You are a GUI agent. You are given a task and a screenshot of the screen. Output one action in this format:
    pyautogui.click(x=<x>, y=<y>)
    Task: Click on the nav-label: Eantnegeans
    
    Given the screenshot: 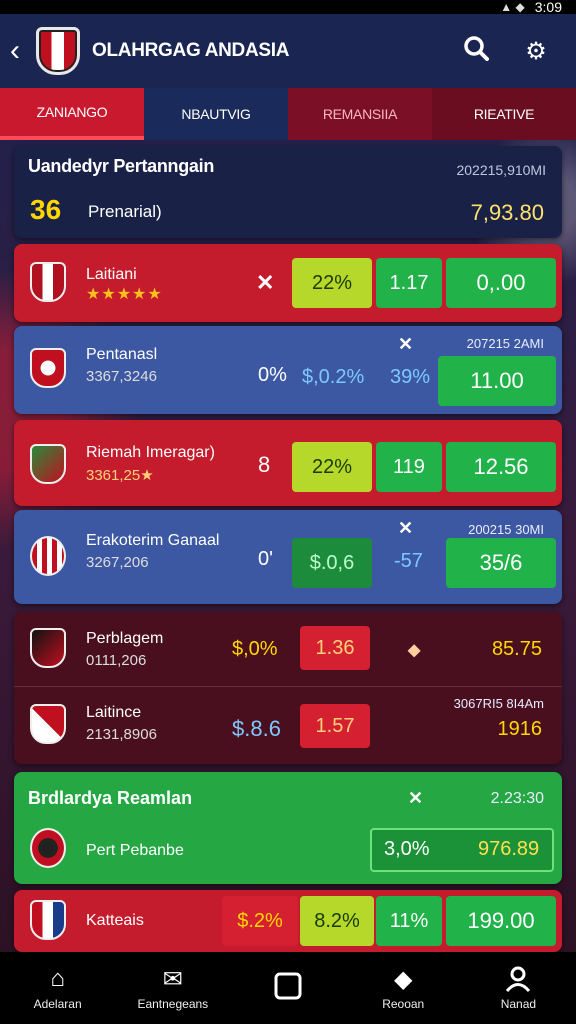 What is the action you would take?
    pyautogui.click(x=173, y=1004)
    